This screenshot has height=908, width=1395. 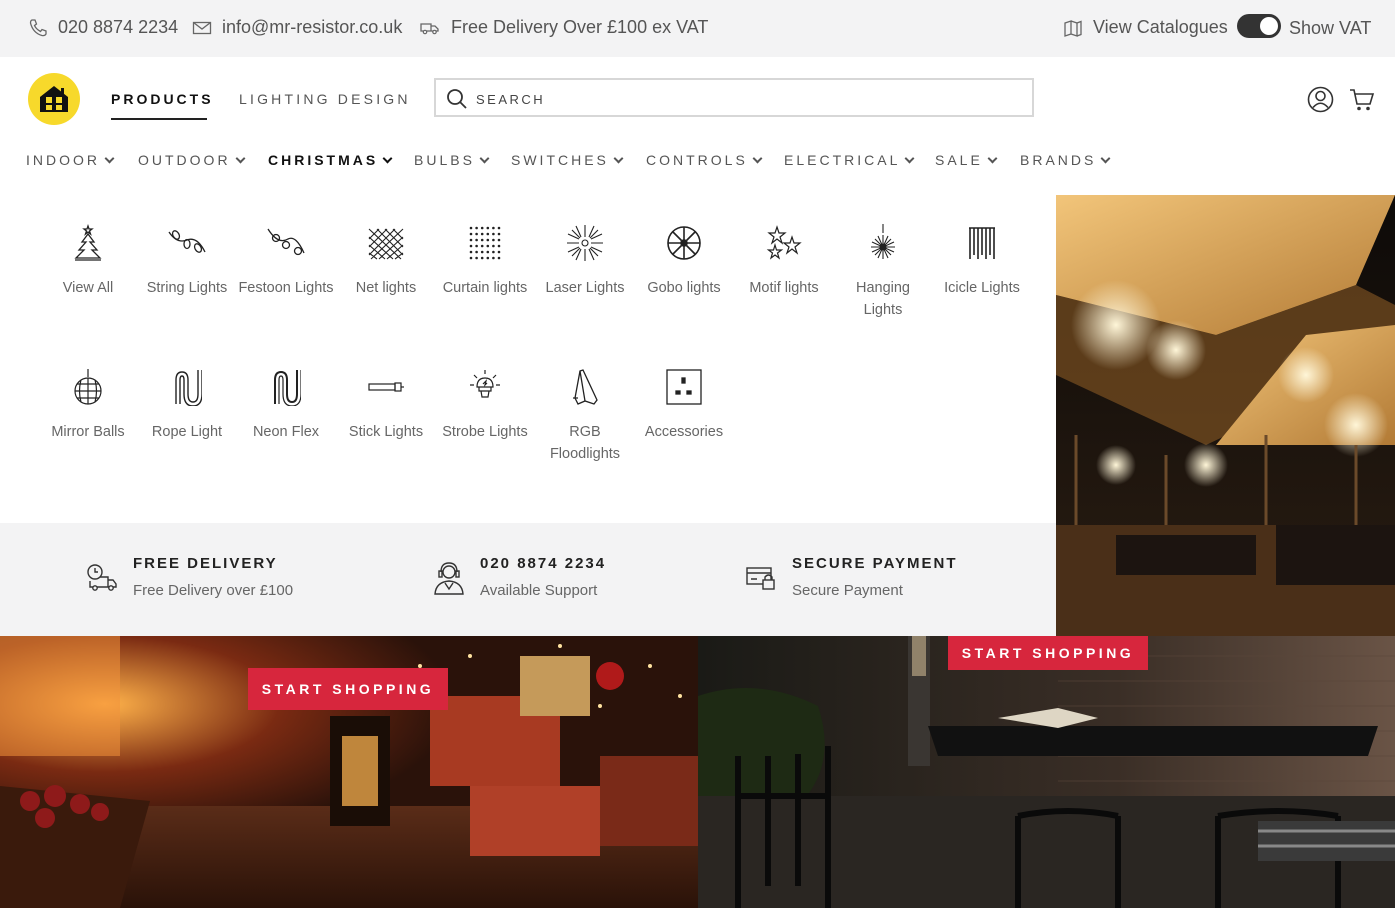 I want to click on subcat-gobo-lights: Gobo lights, so click(x=684, y=260).